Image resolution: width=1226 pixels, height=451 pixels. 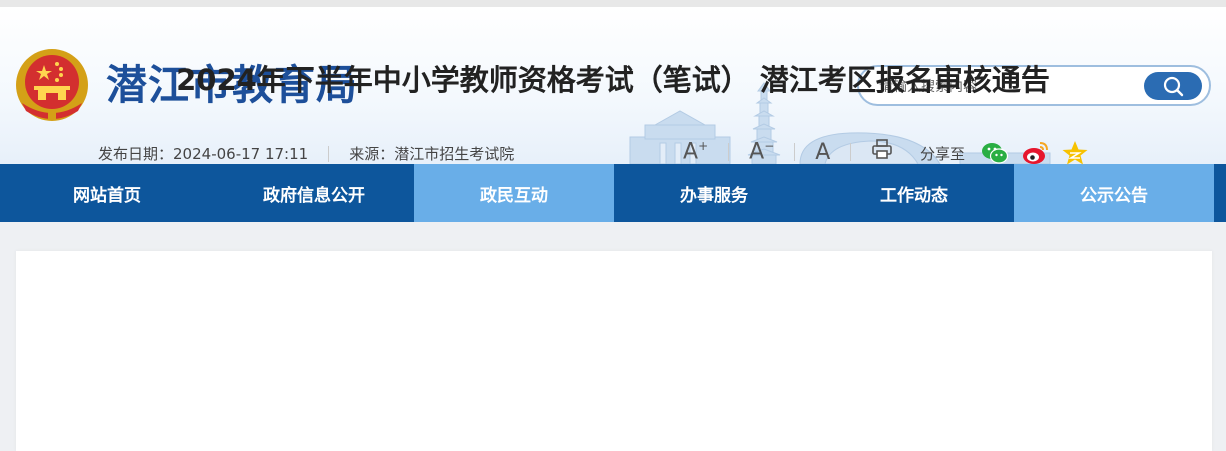 I want to click on weibo-icon, so click(x=1035, y=153).